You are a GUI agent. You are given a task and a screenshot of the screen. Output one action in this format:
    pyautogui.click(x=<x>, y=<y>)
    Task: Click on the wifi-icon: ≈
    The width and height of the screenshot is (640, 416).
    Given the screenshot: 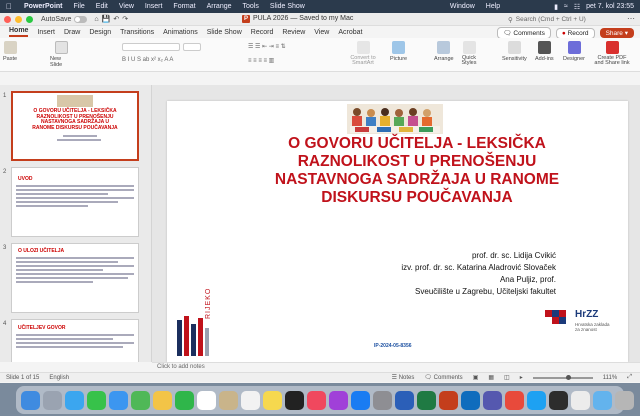 What is the action you would take?
    pyautogui.click(x=566, y=6)
    